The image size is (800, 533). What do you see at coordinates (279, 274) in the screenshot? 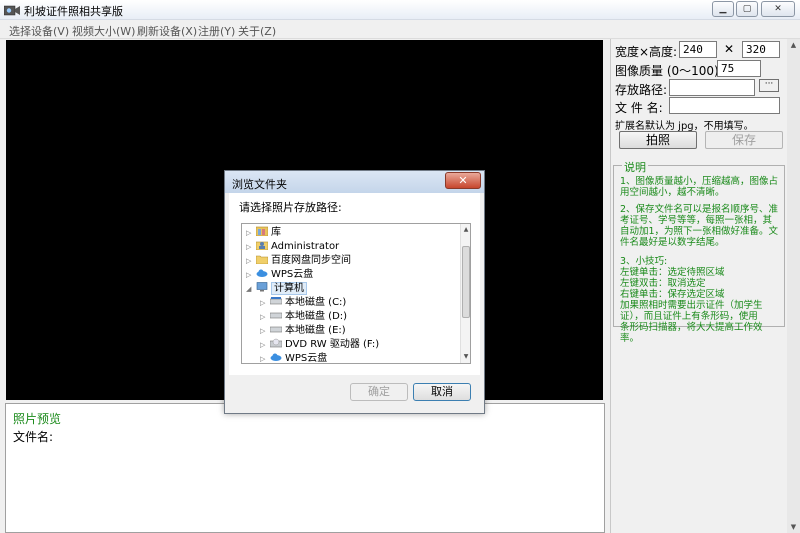
I see `tree-item-wps-cloud: ▷ WPS云盘` at bounding box center [279, 274].